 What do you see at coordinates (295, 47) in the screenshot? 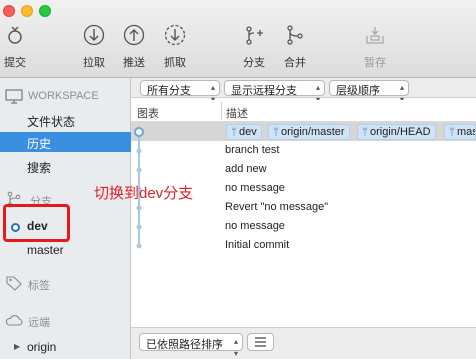
I see `merge-button: 合并` at bounding box center [295, 47].